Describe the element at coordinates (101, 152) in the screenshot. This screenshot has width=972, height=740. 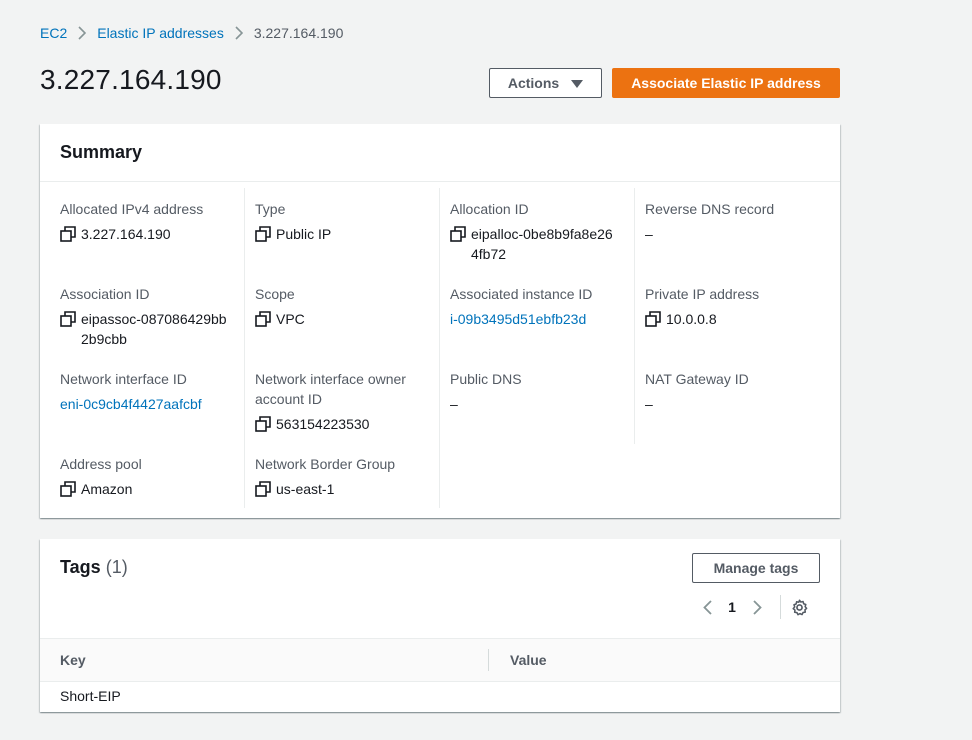
I see `summary-title: Summary` at that location.